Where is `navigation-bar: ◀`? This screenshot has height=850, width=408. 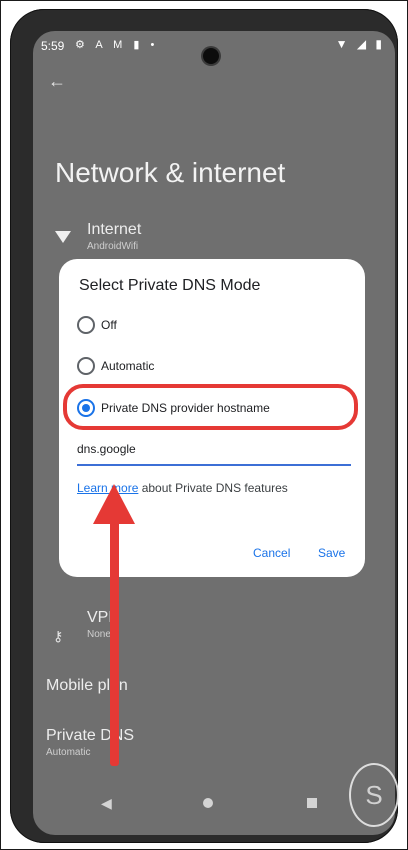 navigation-bar: ◀ is located at coordinates (214, 803).